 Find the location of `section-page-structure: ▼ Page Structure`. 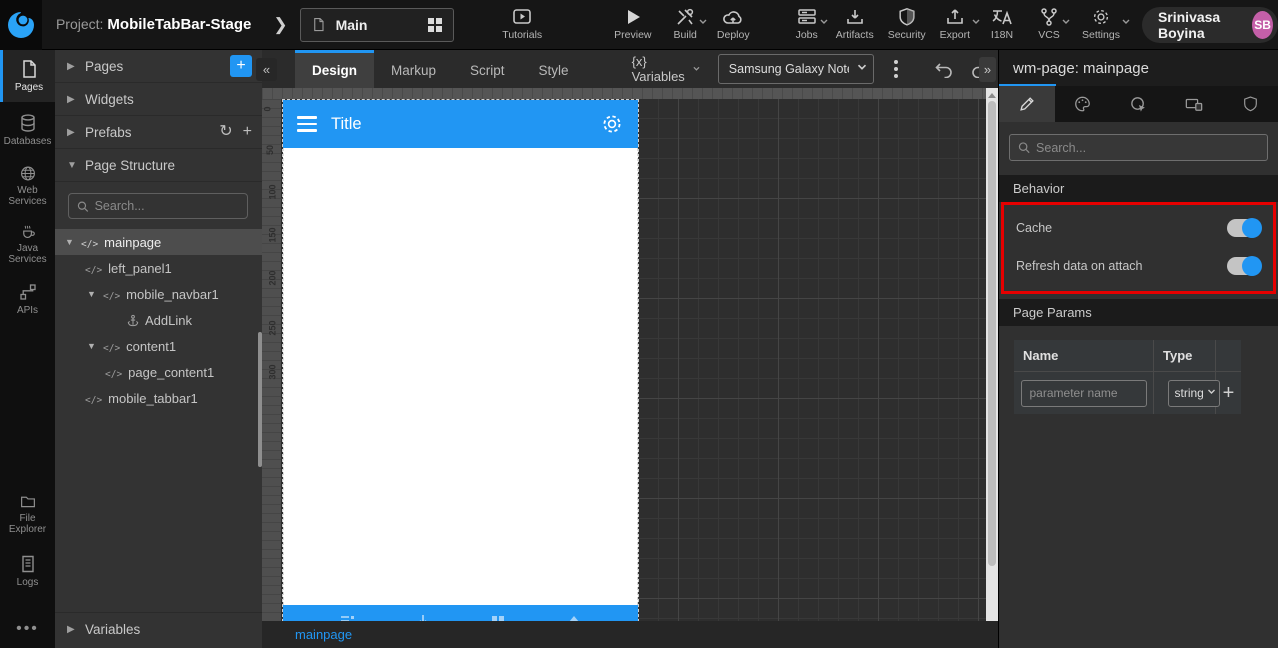

section-page-structure: ▼ Page Structure is located at coordinates (158, 165).